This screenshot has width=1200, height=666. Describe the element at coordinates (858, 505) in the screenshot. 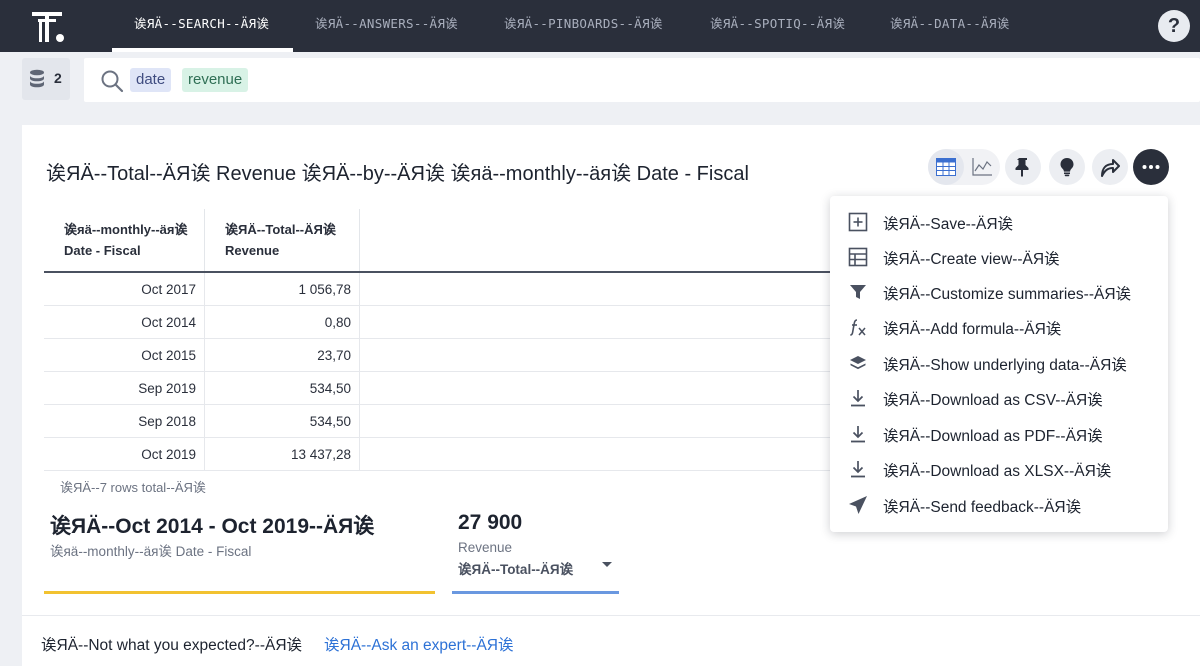

I see `send-icon` at that location.